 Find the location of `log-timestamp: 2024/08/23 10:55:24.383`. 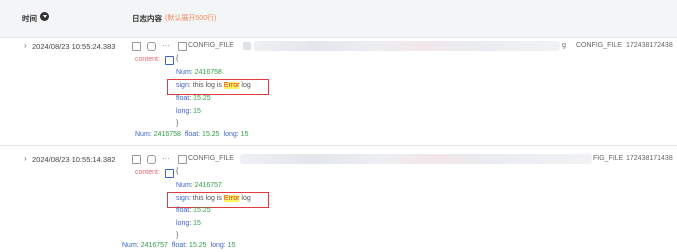

log-timestamp: 2024/08/23 10:55:24.383 is located at coordinates (74, 46).